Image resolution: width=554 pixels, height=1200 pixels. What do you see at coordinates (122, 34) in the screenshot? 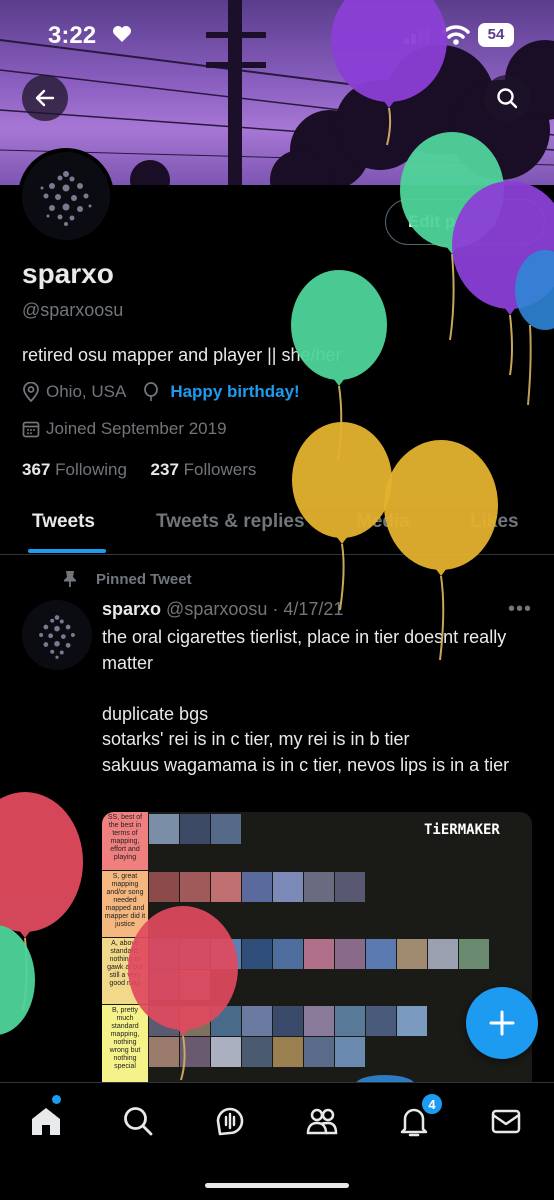
I see `heart-icon` at bounding box center [122, 34].